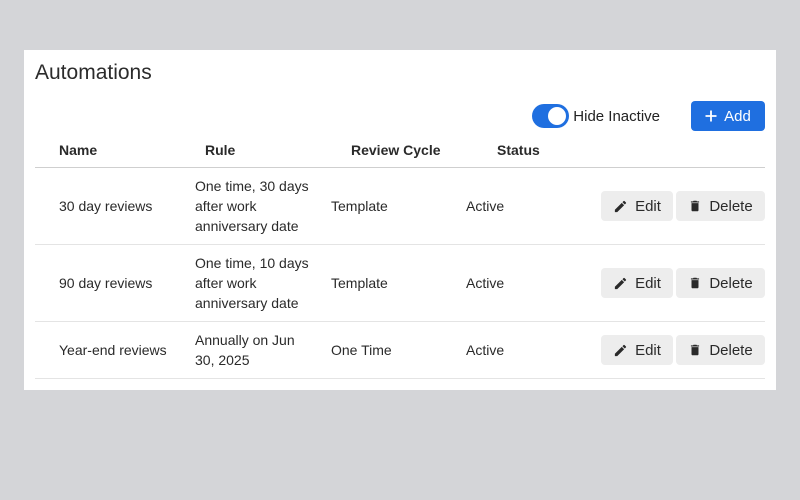 The width and height of the screenshot is (800, 500). I want to click on header-status: Status, so click(518, 150).